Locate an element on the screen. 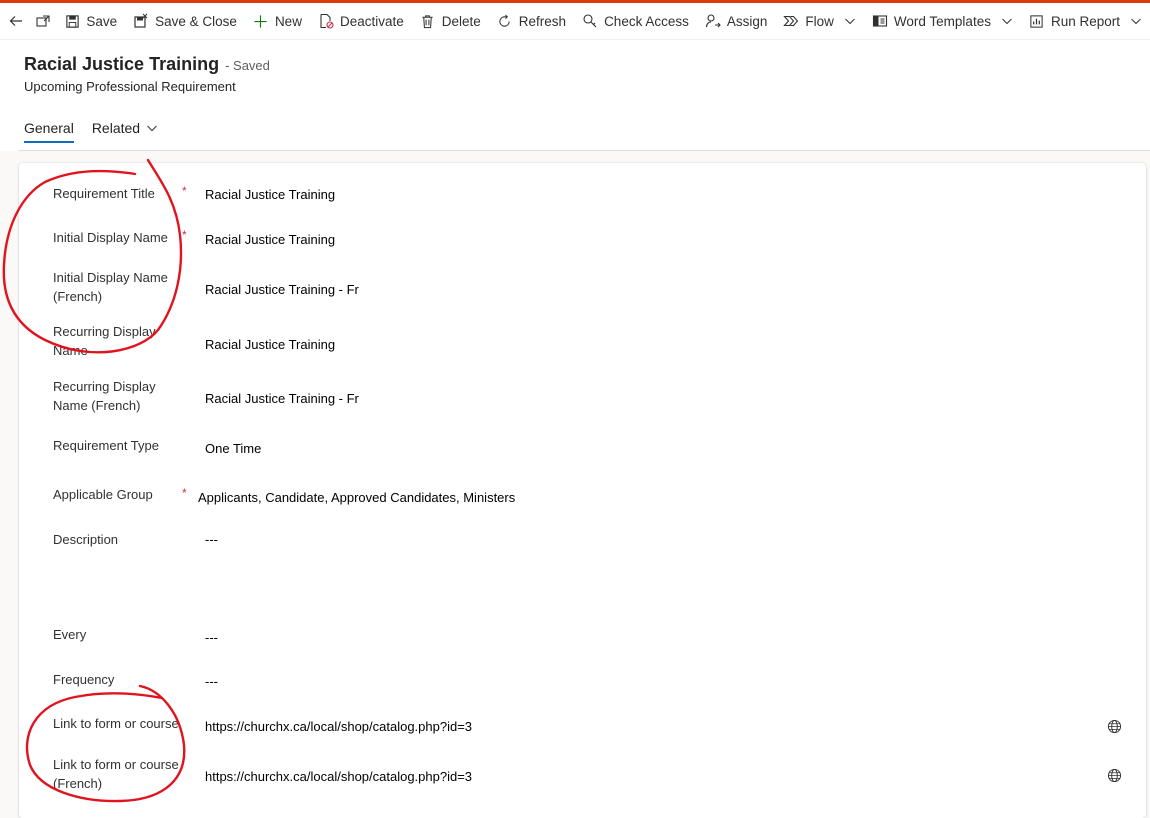  back-button is located at coordinates (16, 21).